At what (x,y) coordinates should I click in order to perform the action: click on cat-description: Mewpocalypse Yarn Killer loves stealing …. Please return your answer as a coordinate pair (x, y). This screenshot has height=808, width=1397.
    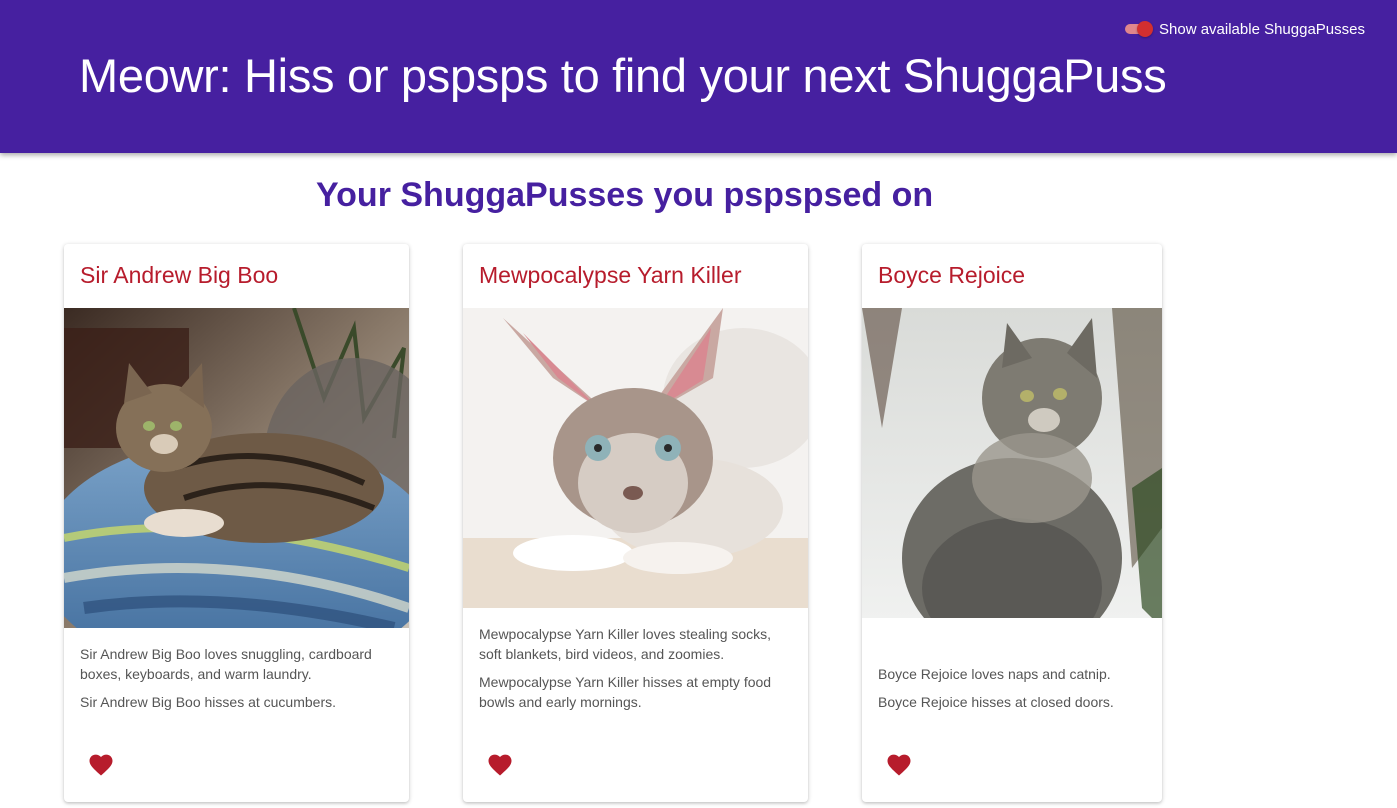
    Looking at the image, I should click on (636, 672).